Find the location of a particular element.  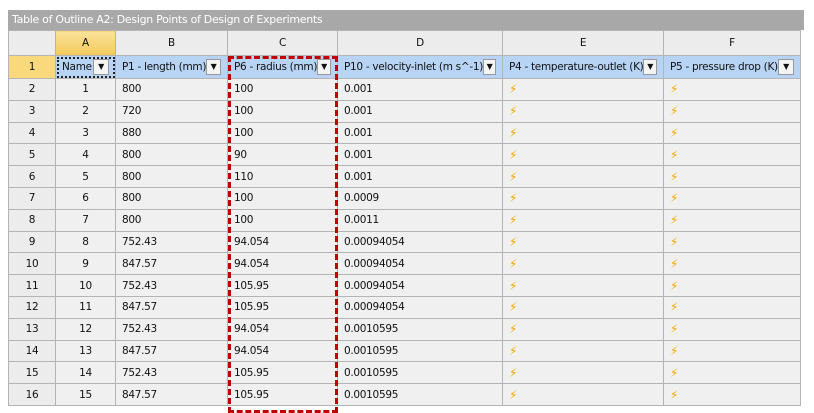

row-number: 14 is located at coordinates (32, 351).